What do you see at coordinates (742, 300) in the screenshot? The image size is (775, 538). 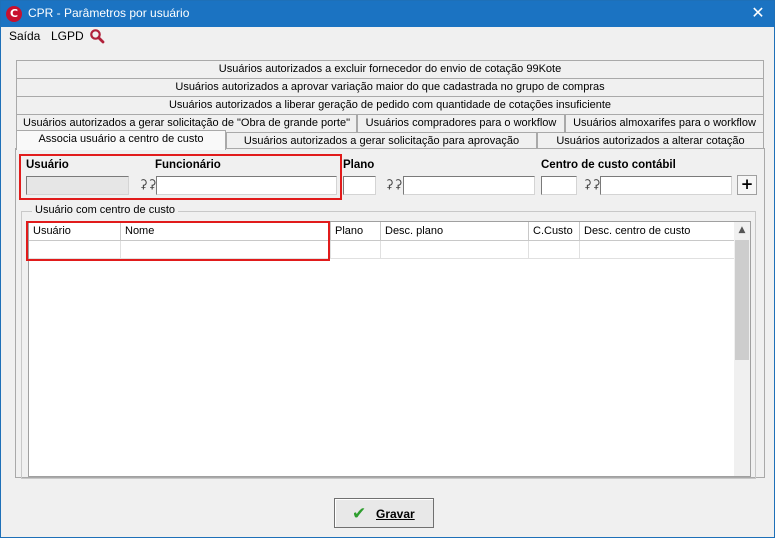 I see `scroll-thumb` at bounding box center [742, 300].